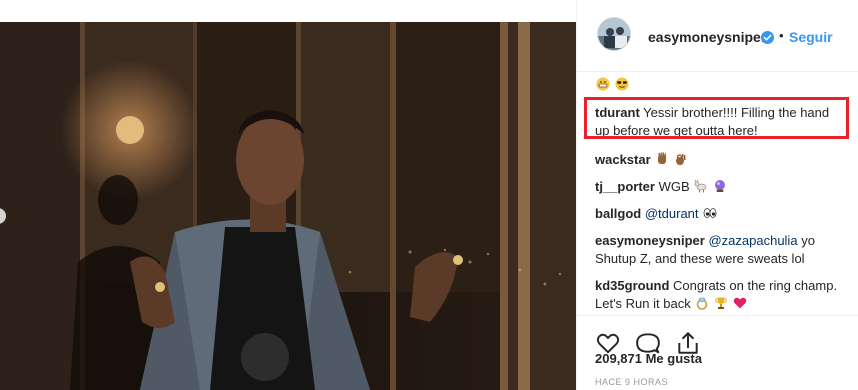 The height and width of the screenshot is (390, 858). Describe the element at coordinates (674, 186) in the screenshot. I see `comment-text: WGB` at that location.